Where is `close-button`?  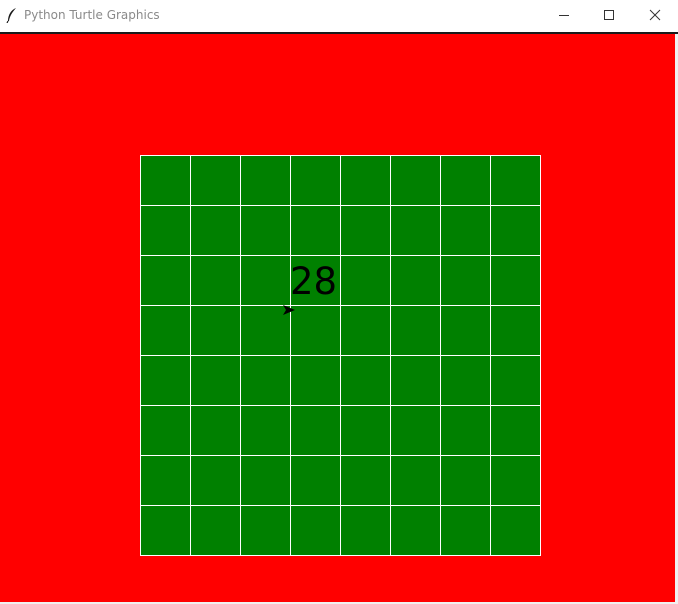
close-button is located at coordinates (655, 15).